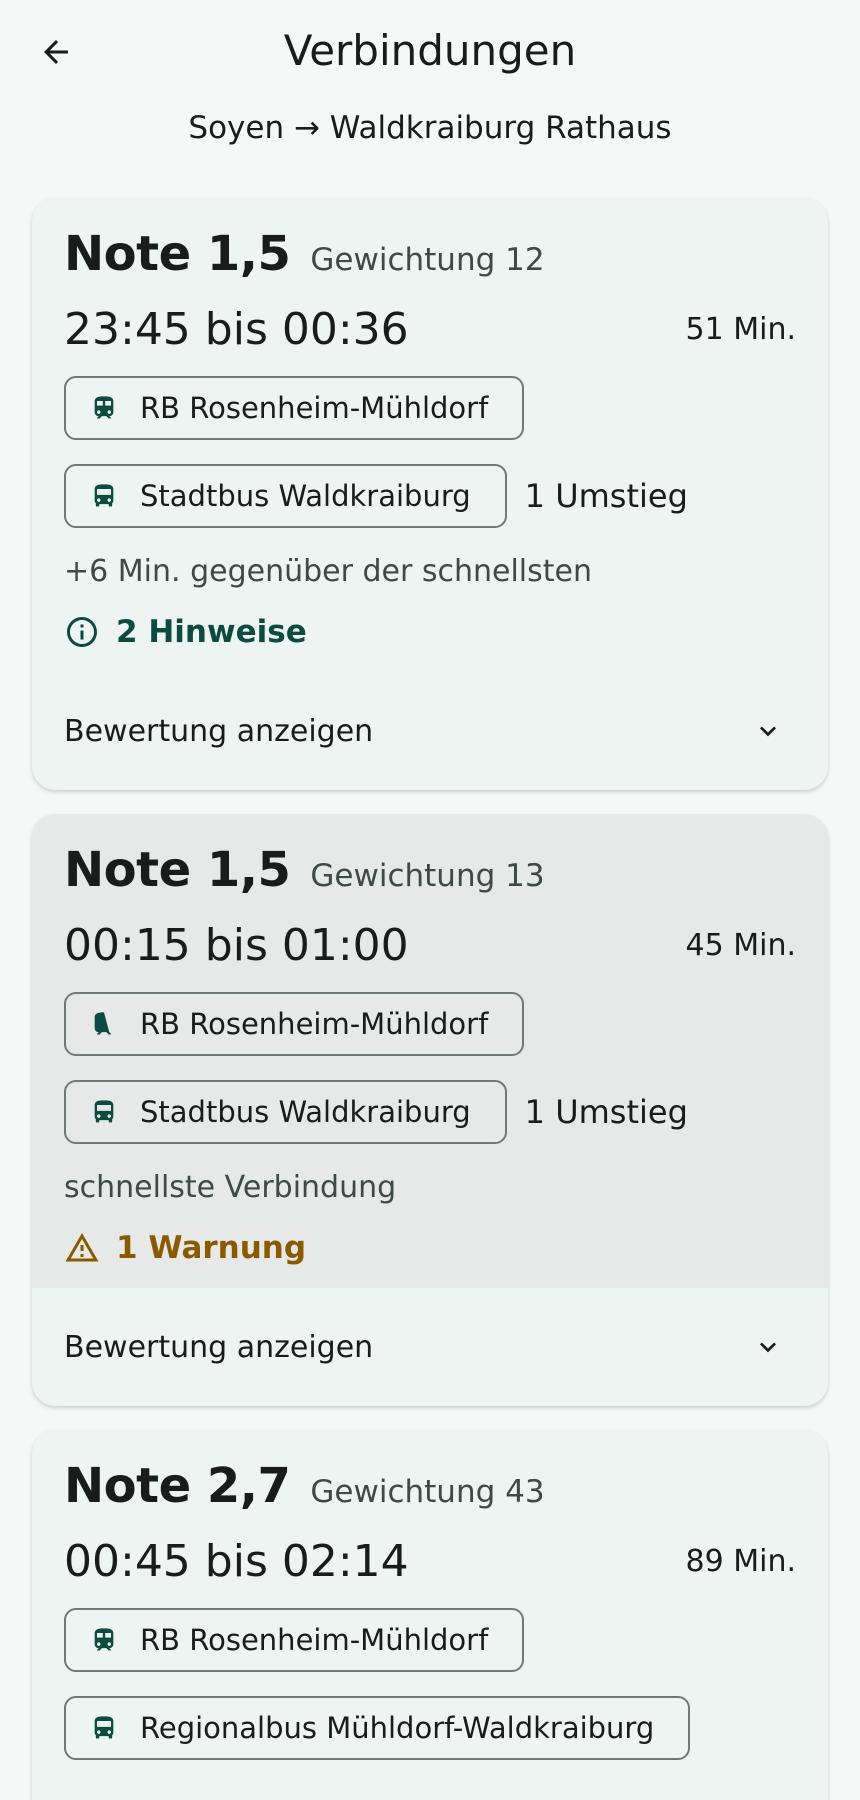 The width and height of the screenshot is (860, 1800). Describe the element at coordinates (397, 1728) in the screenshot. I see `leg-label: Regionalbus Mühldorf-Waldkraiburg` at that location.